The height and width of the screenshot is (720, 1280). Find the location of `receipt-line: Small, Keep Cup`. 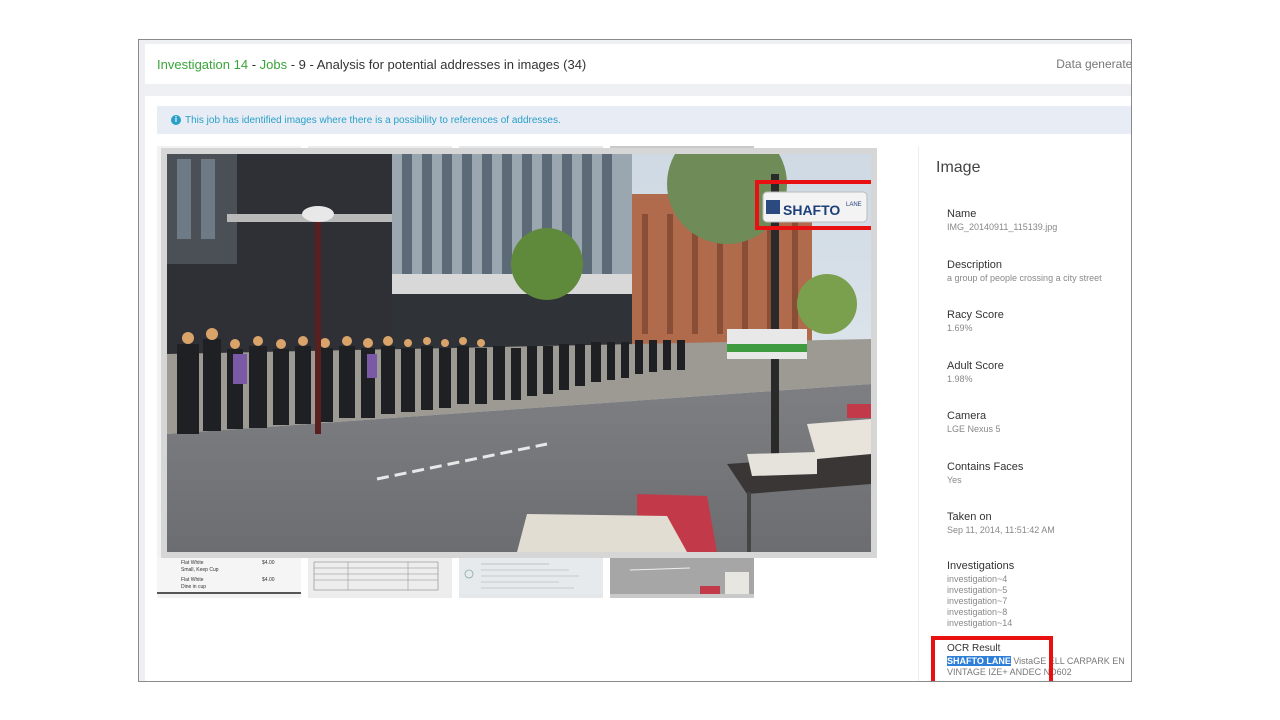

receipt-line: Small, Keep Cup is located at coordinates (200, 570).